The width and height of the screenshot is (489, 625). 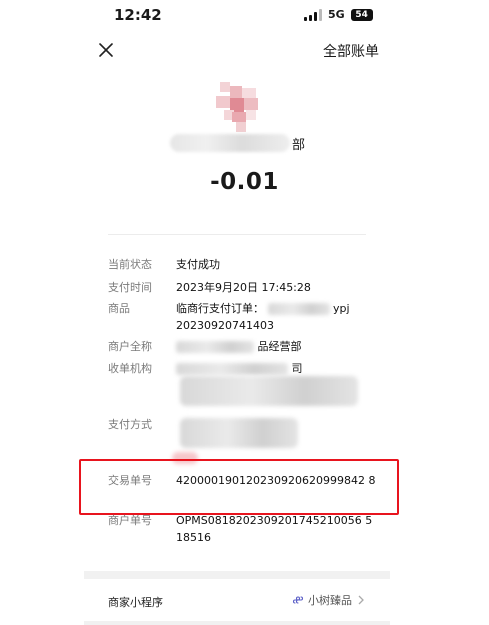 What do you see at coordinates (230, 143) in the screenshot?
I see `merchant-name-redacted` at bounding box center [230, 143].